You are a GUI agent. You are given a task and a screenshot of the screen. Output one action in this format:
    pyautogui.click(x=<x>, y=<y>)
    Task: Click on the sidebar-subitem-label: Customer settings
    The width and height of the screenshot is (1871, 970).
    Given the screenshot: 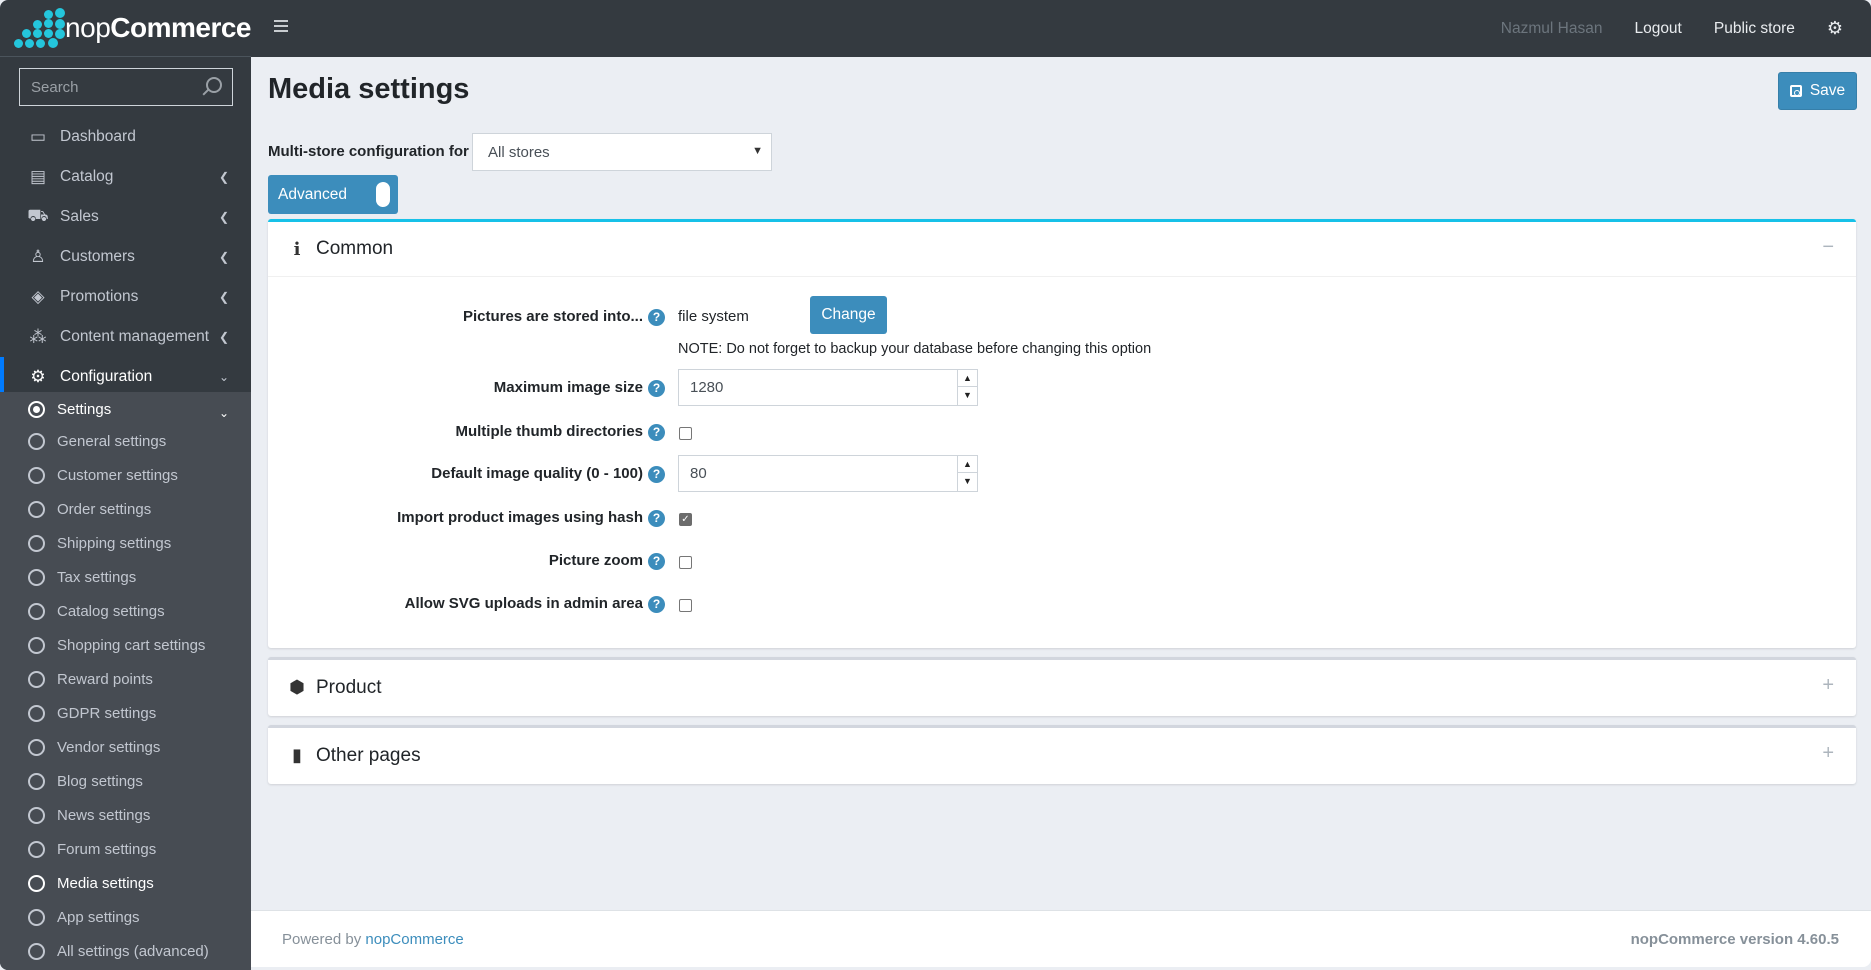 What is the action you would take?
    pyautogui.click(x=117, y=475)
    